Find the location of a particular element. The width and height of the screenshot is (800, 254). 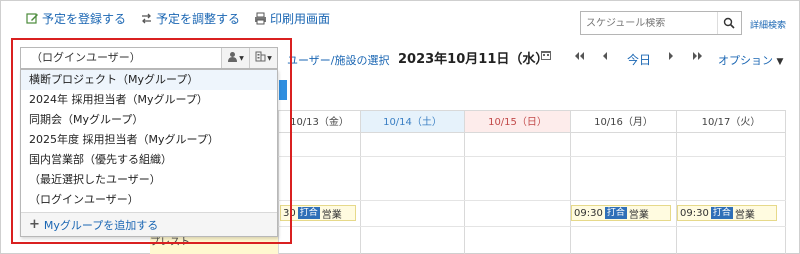

day-header: 10/17（火） is located at coordinates (731, 121).